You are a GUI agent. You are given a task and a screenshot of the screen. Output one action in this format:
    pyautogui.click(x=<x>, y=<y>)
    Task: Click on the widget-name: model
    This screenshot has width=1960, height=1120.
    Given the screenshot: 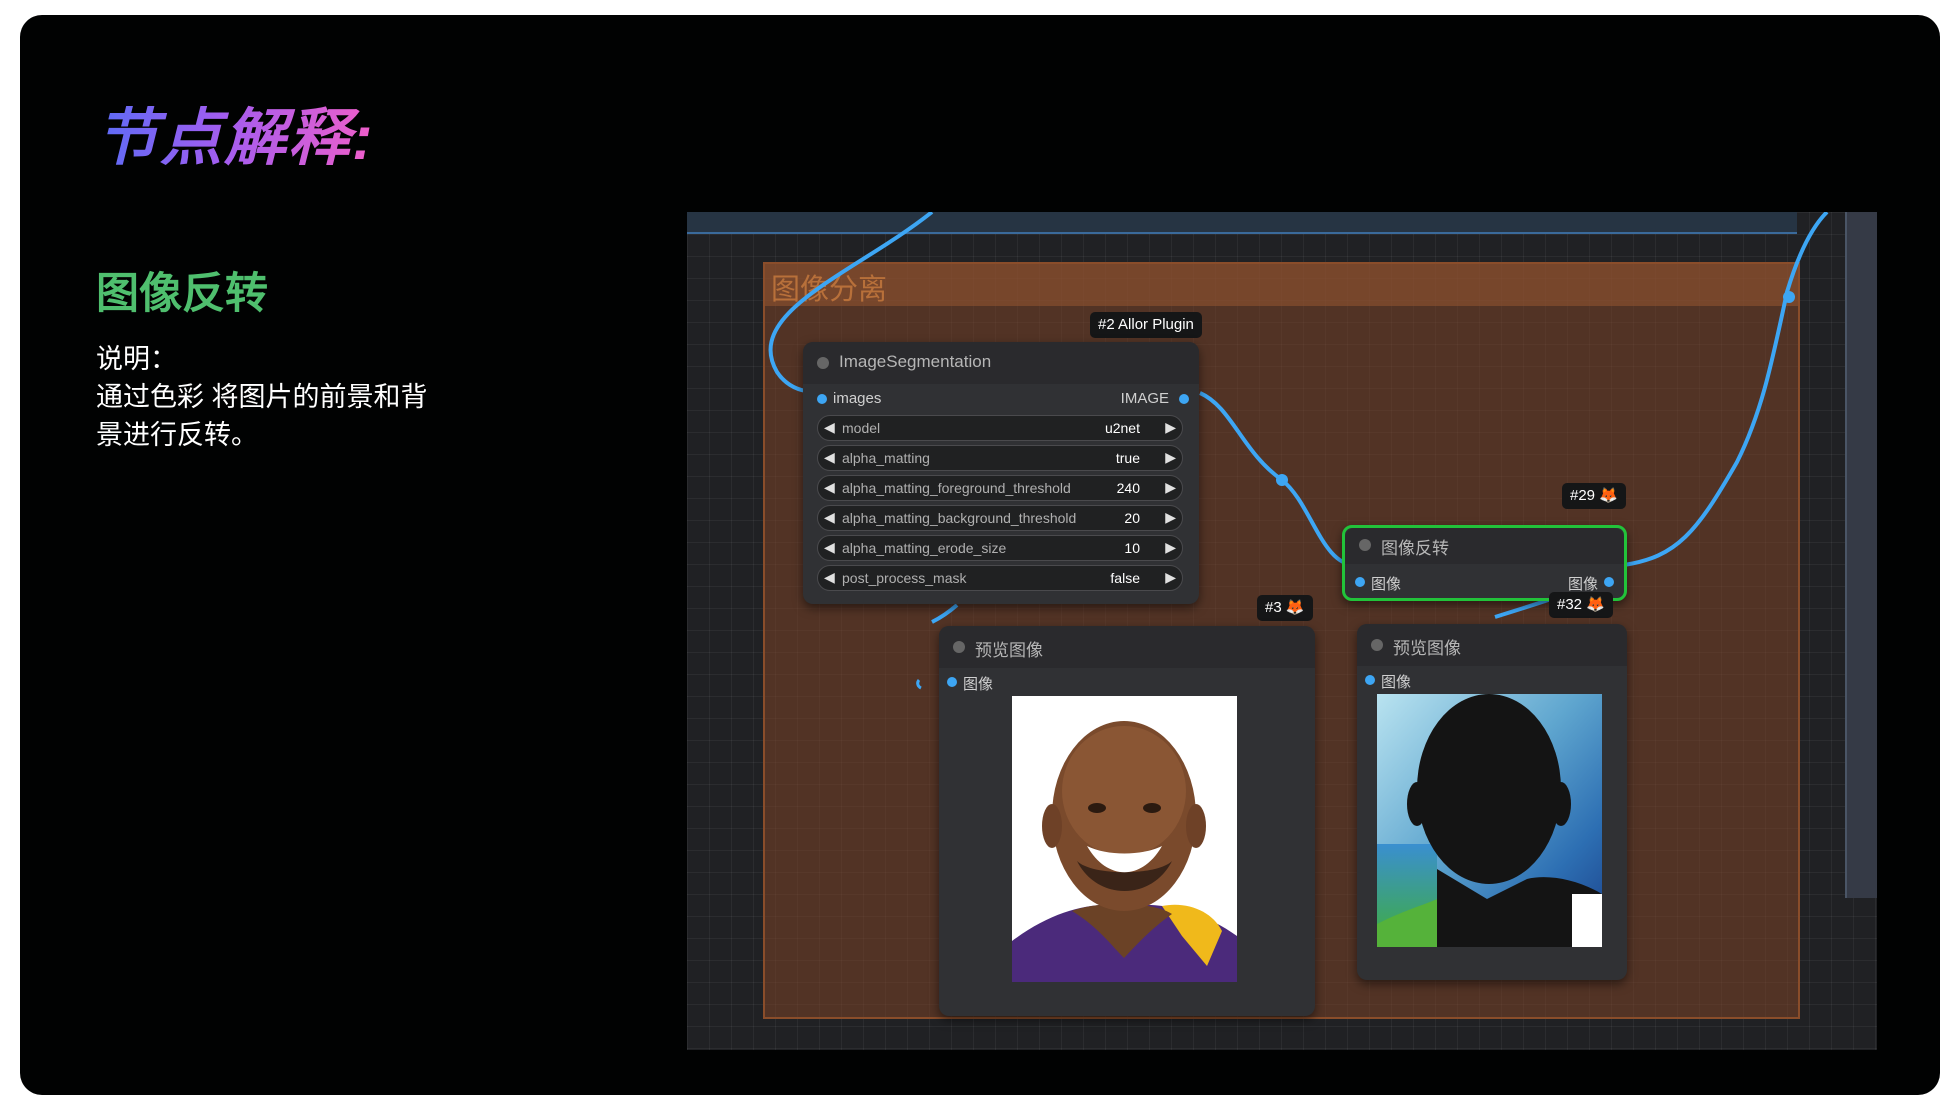 What is the action you would take?
    pyautogui.click(x=861, y=428)
    